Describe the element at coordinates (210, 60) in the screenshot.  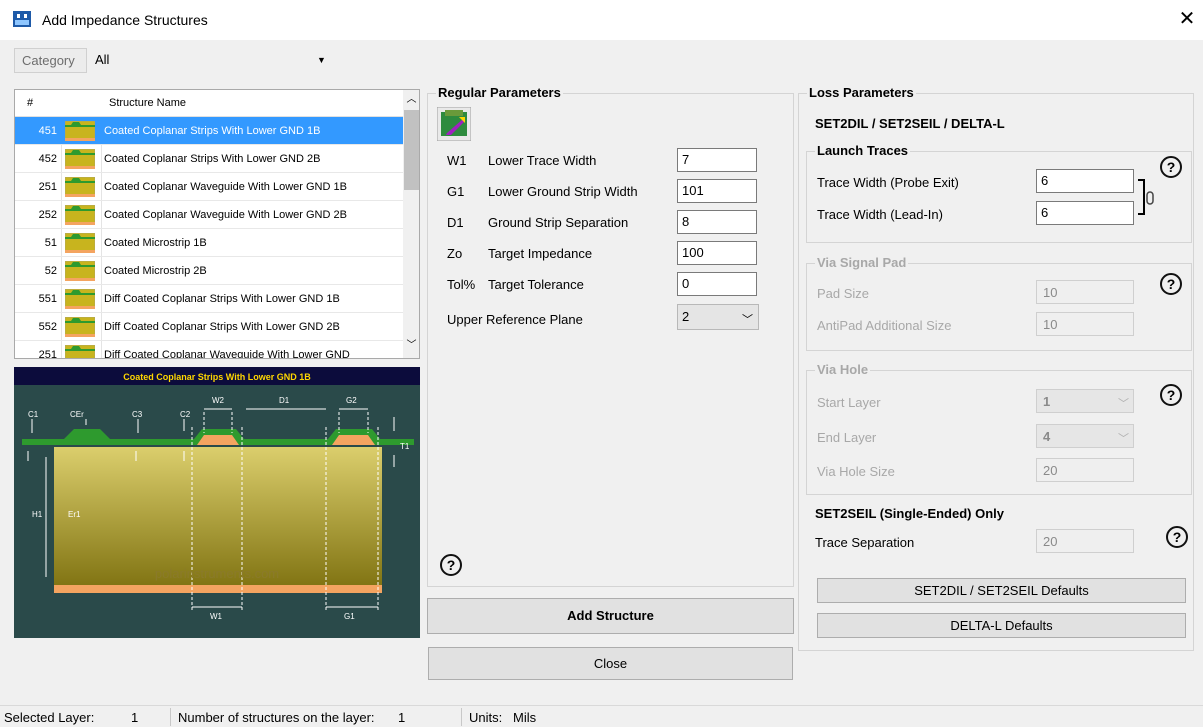
I see `category-dropdown: All` at that location.